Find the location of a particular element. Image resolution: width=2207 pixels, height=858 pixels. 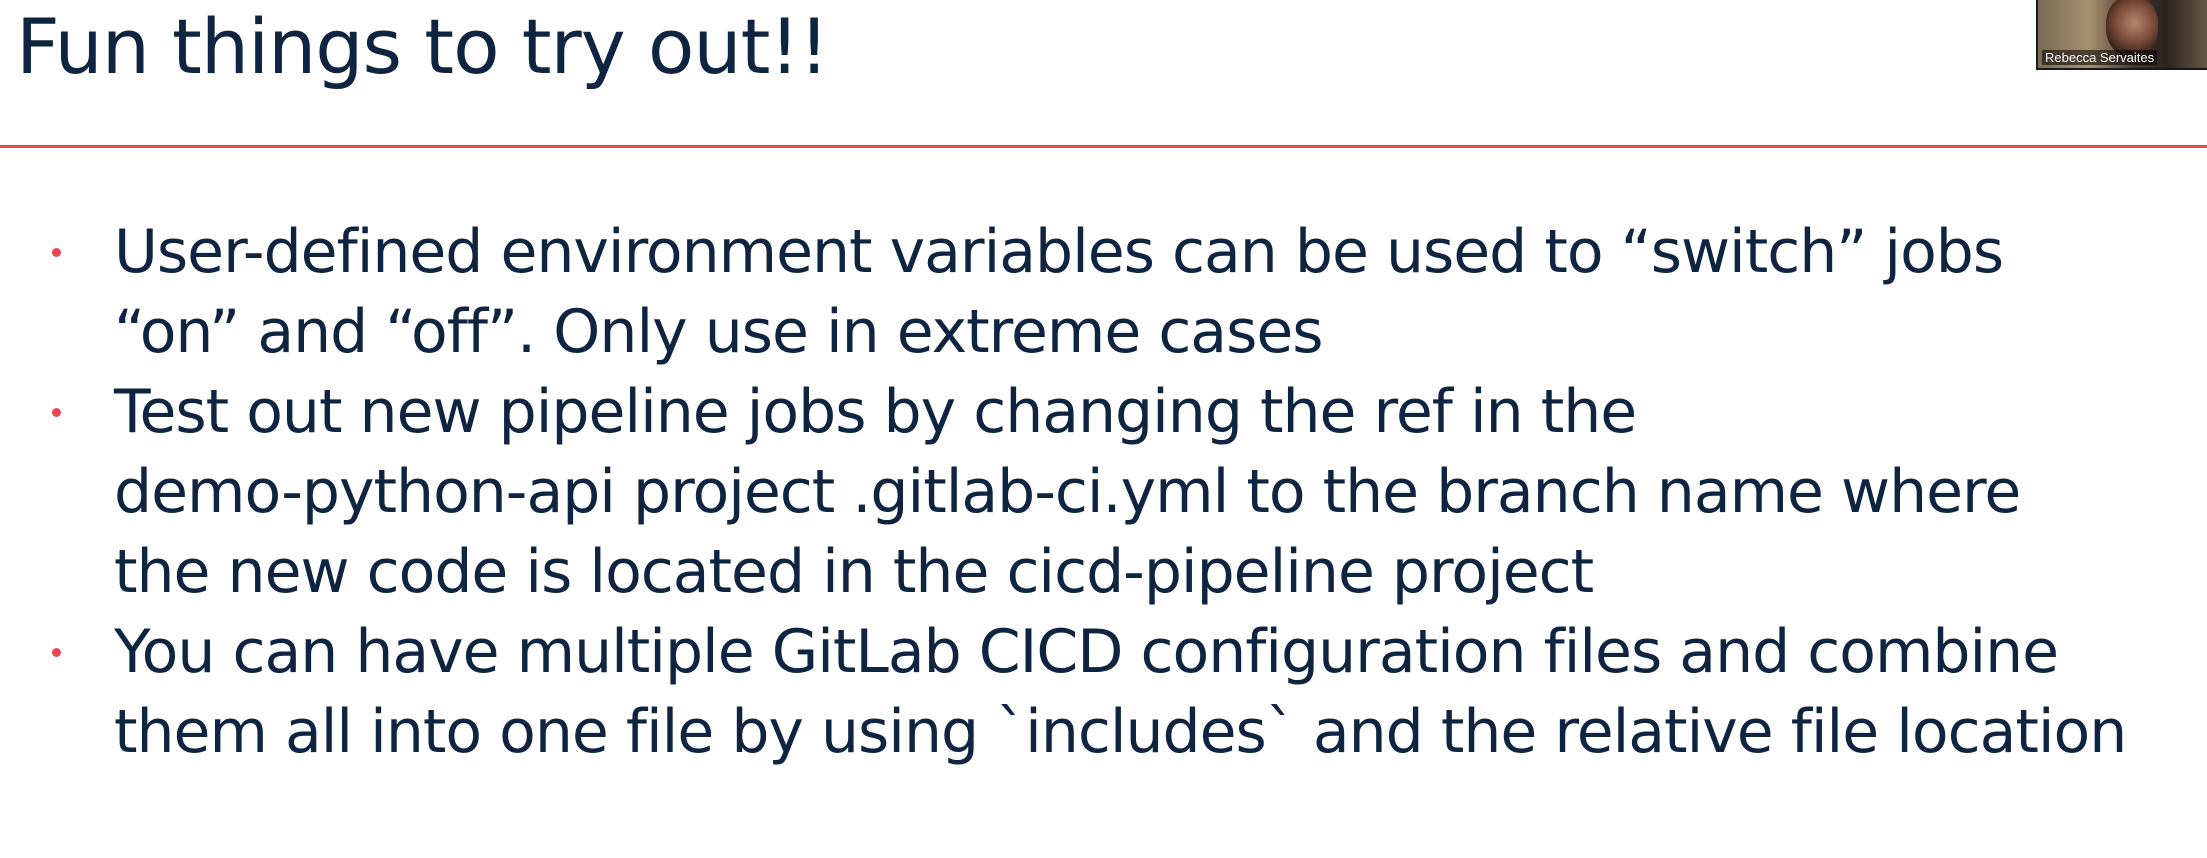

participant-video-tile: Rebecca Servaites is located at coordinates (2121, 35).